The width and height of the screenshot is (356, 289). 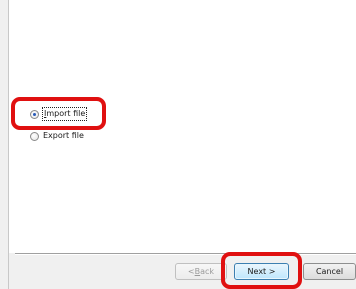 What do you see at coordinates (329, 271) in the screenshot?
I see `cancel-button: Cancel` at bounding box center [329, 271].